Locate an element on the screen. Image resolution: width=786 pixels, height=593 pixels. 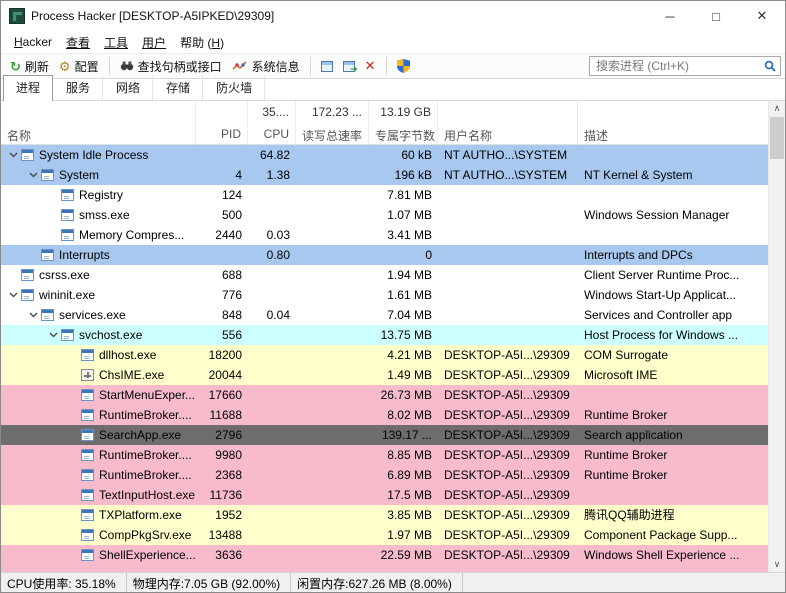
tab-disk: 存储 is located at coordinates (178, 87).